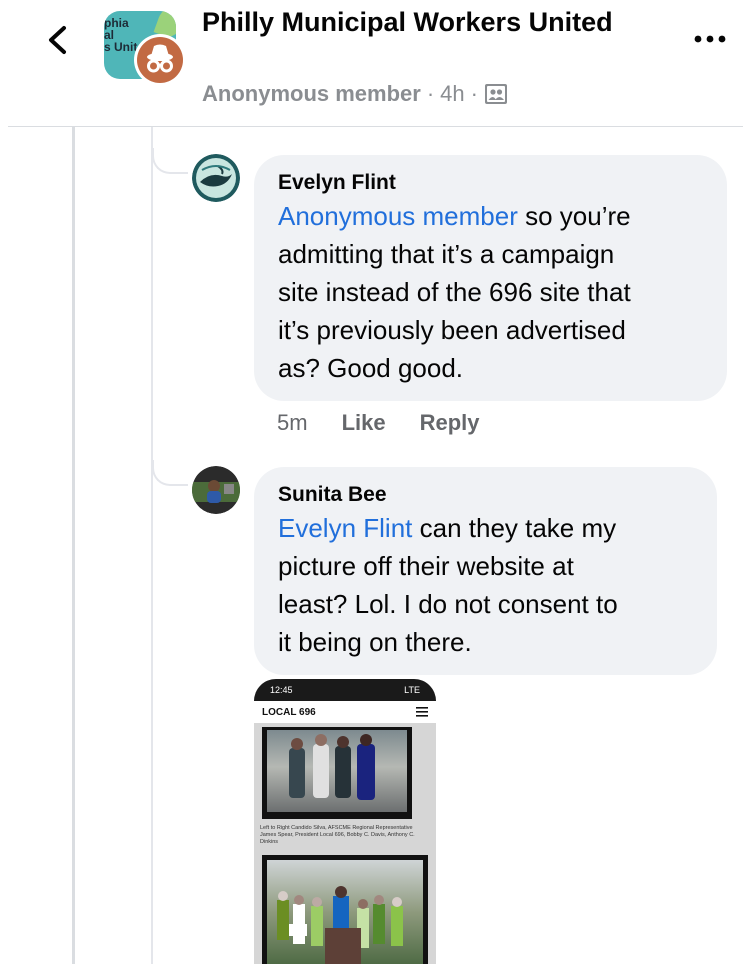  What do you see at coordinates (281, 690) in the screenshot?
I see `phone-time: 12:45` at bounding box center [281, 690].